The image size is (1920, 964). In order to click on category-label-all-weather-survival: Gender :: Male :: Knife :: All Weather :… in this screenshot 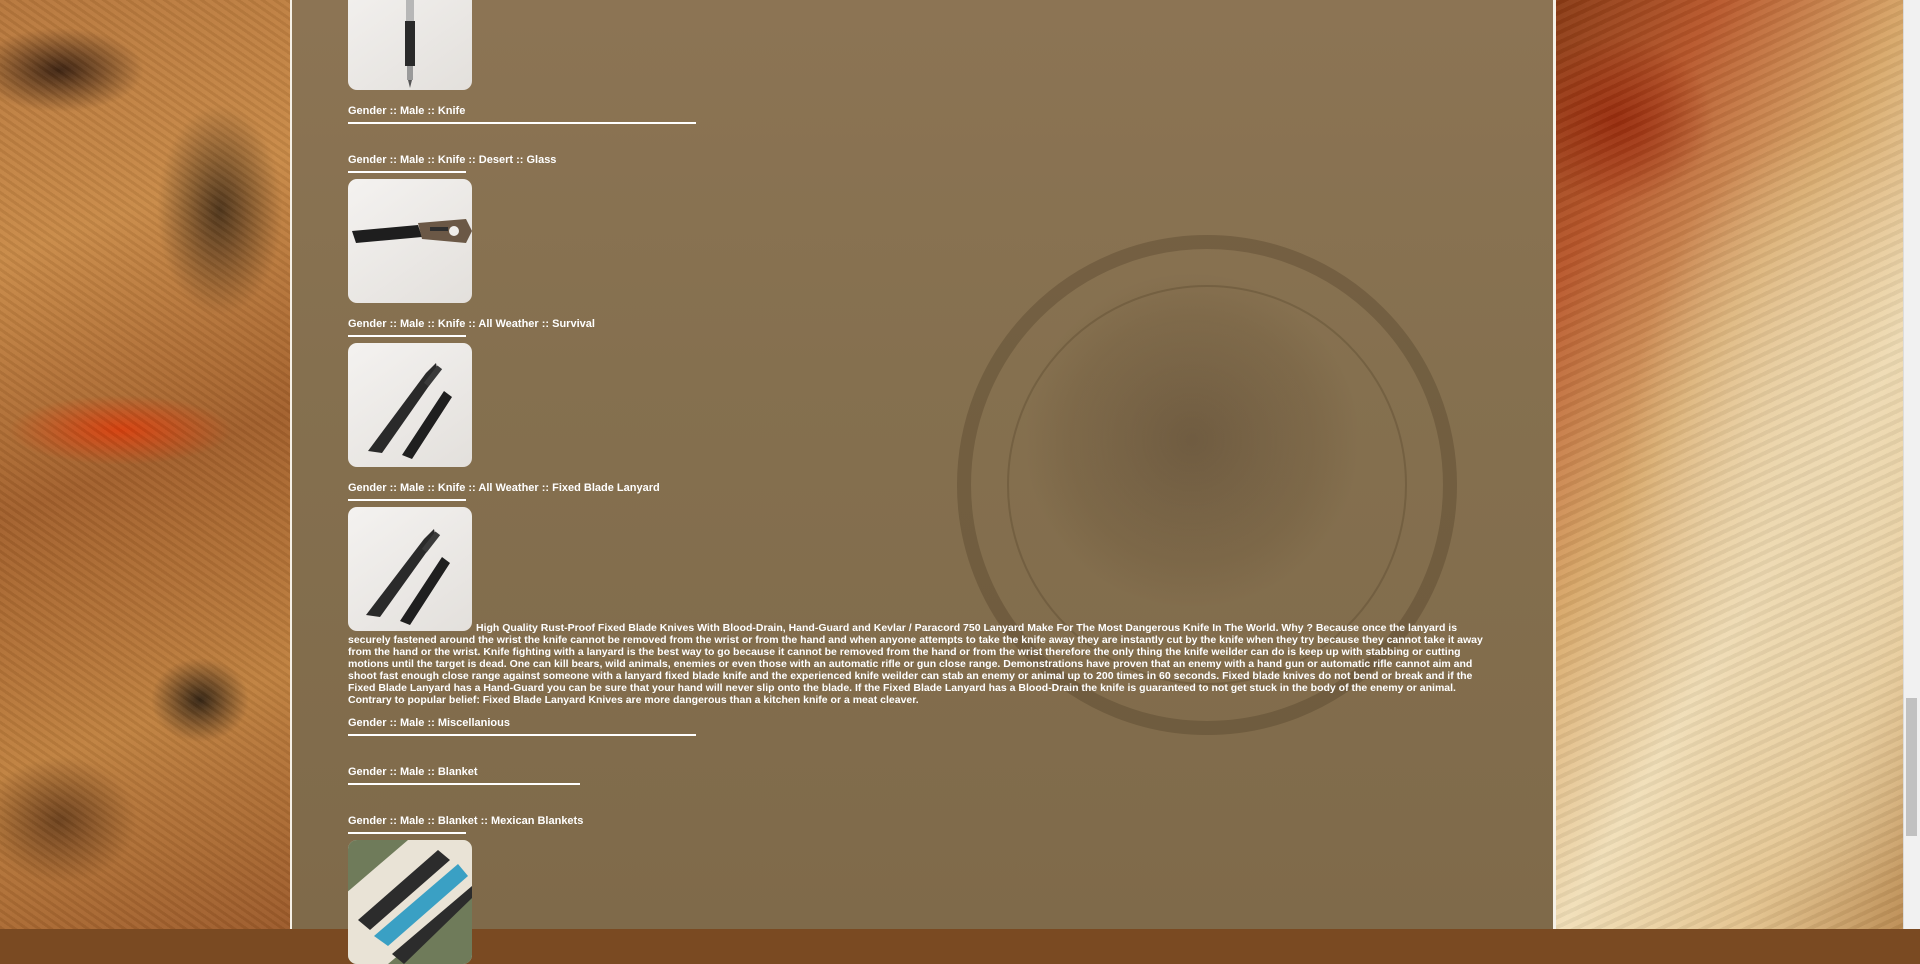, I will do `click(471, 324)`.